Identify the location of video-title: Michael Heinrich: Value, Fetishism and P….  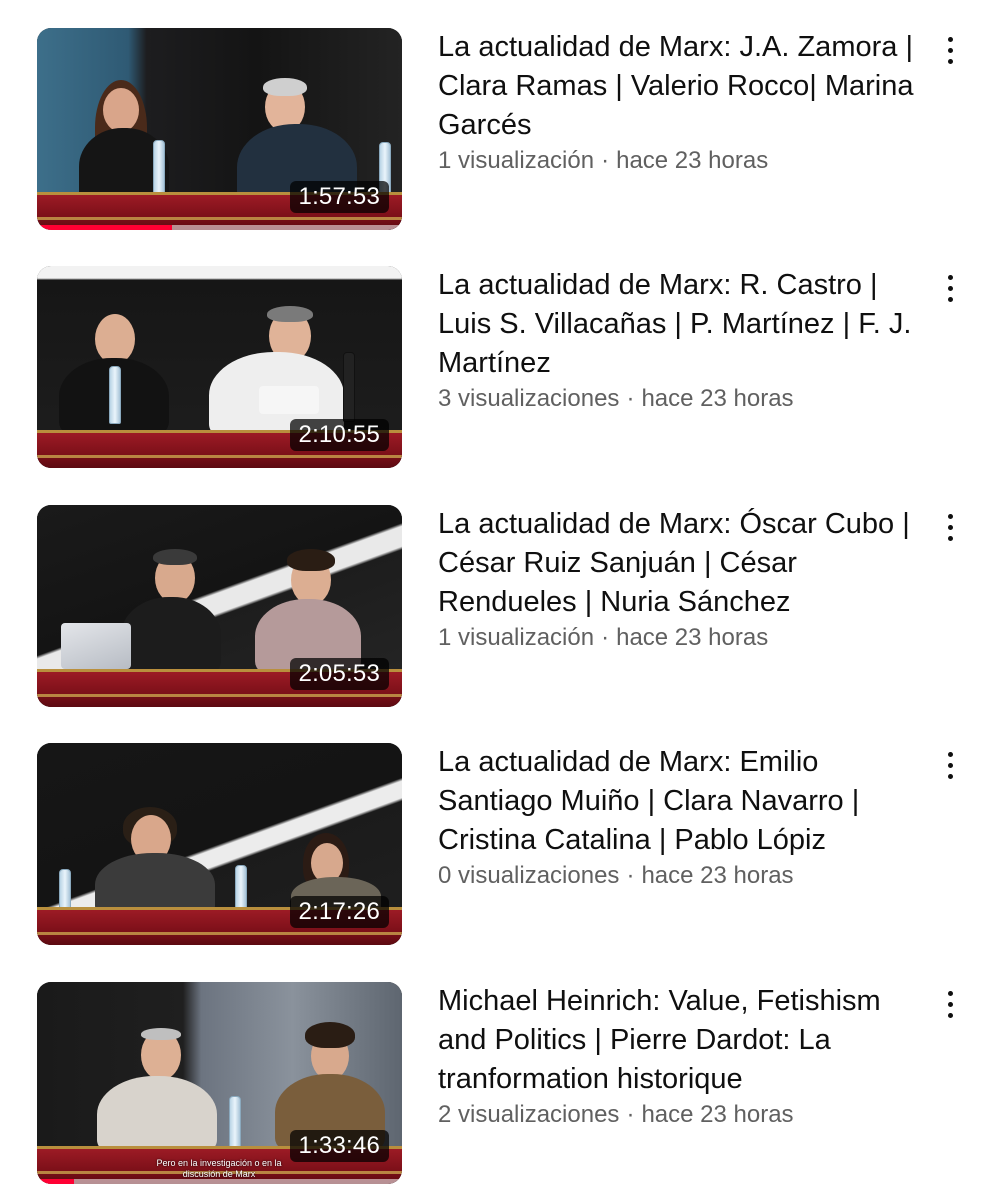
(683, 1040).